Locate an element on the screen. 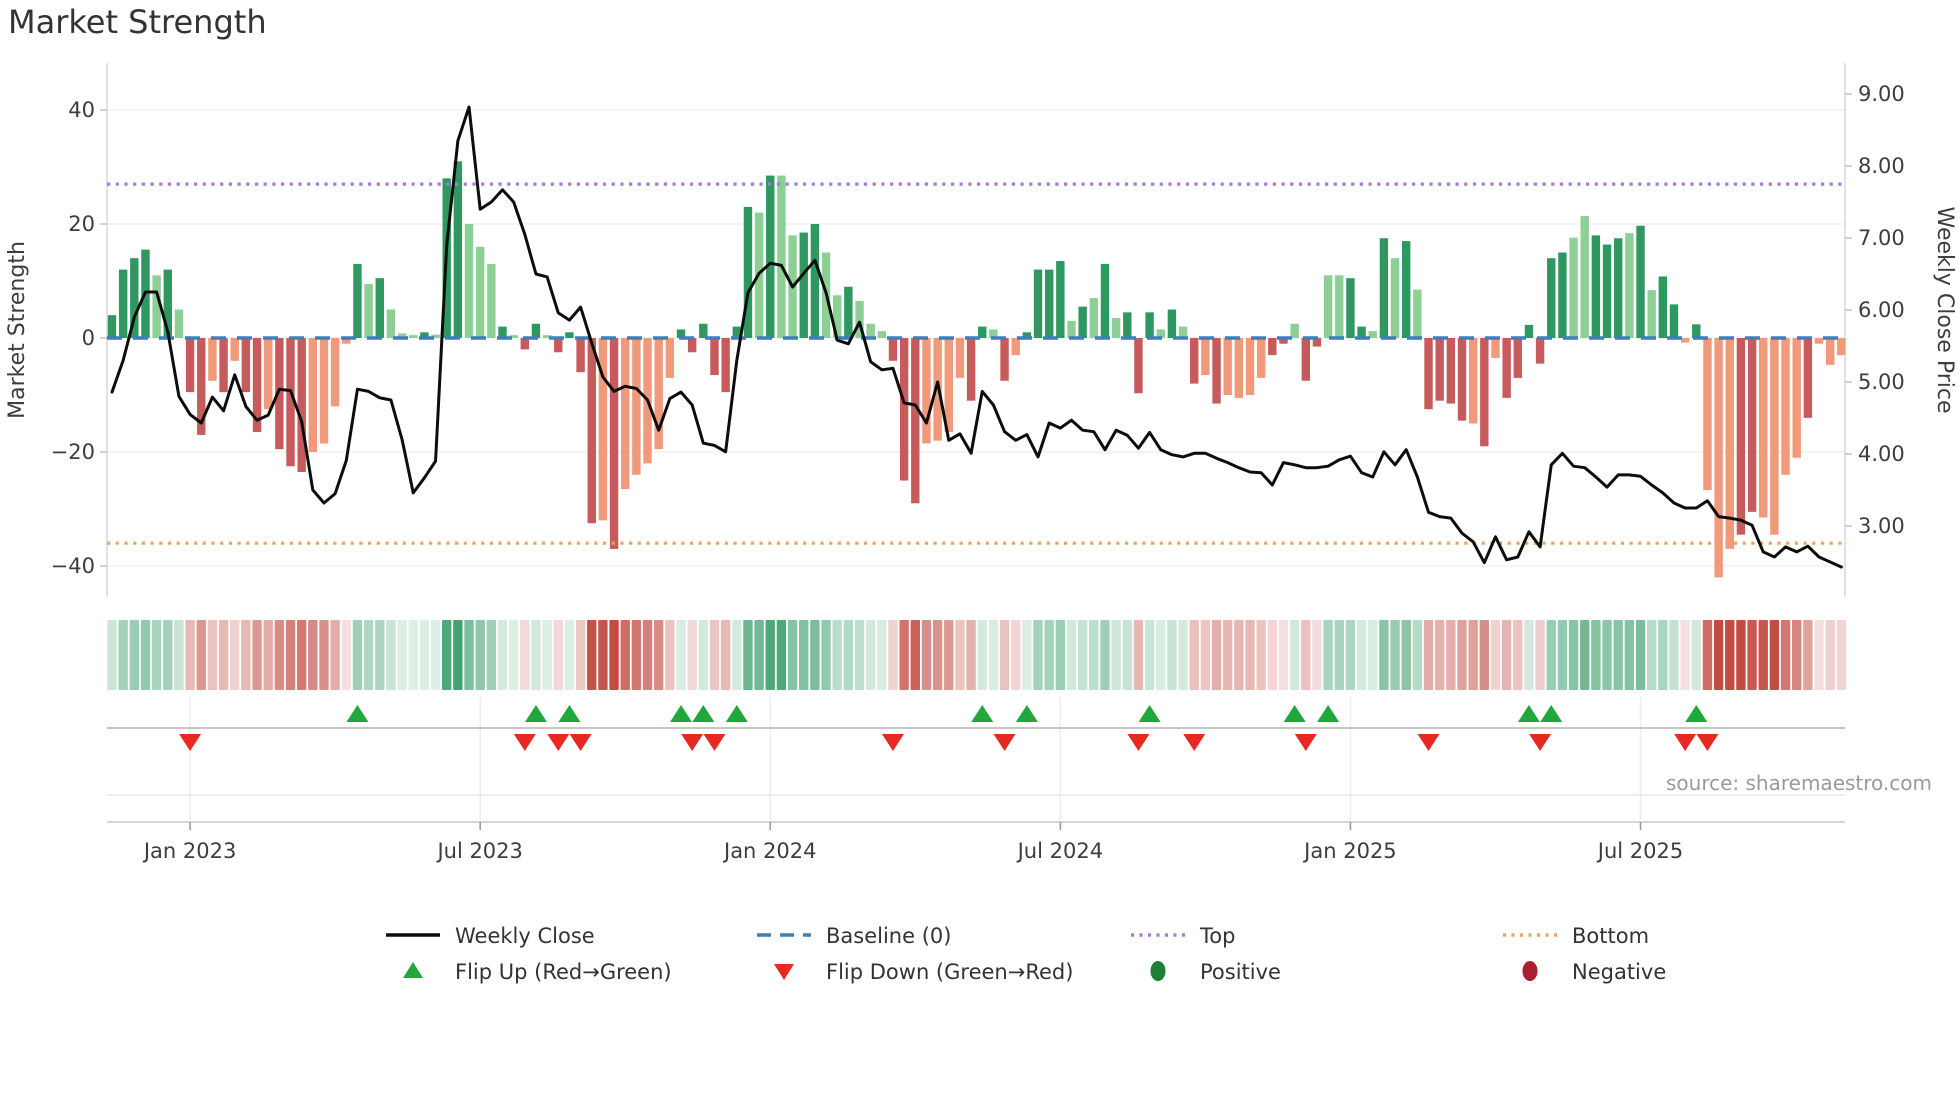 This screenshot has width=1960, height=1102. y-axis-tick-label: −20 is located at coordinates (73, 452).